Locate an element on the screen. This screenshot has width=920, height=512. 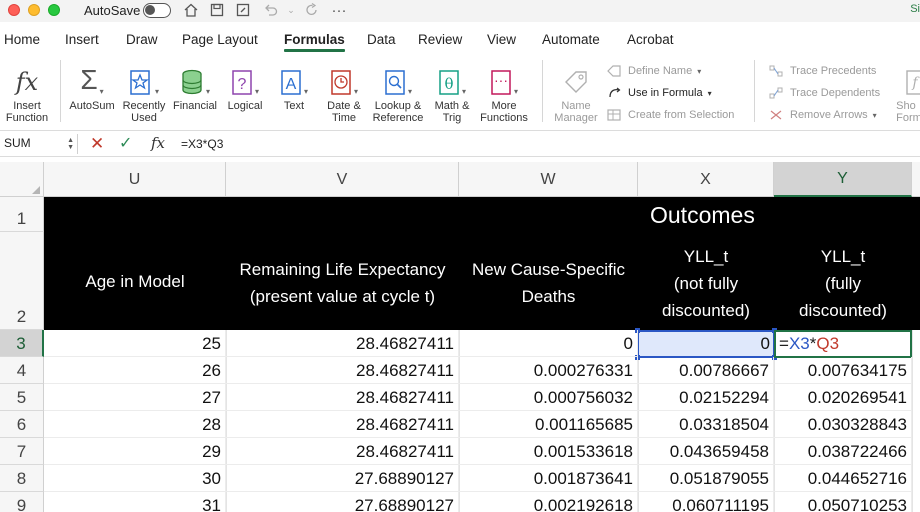
row-header-3: 3 is located at coordinates (22, 343).